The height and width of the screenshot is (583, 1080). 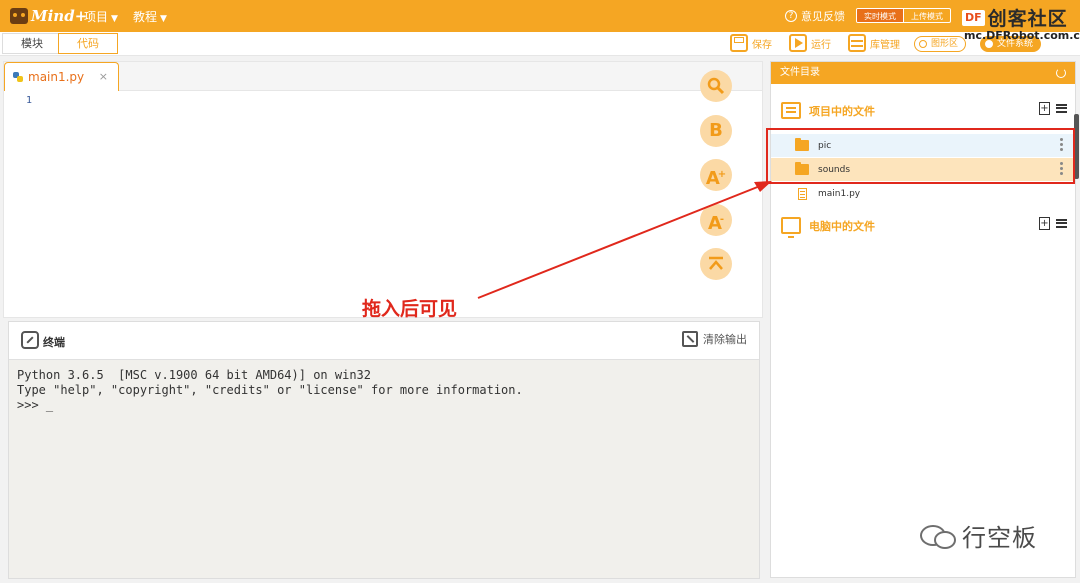 I want to click on collapse-button, so click(x=716, y=264).